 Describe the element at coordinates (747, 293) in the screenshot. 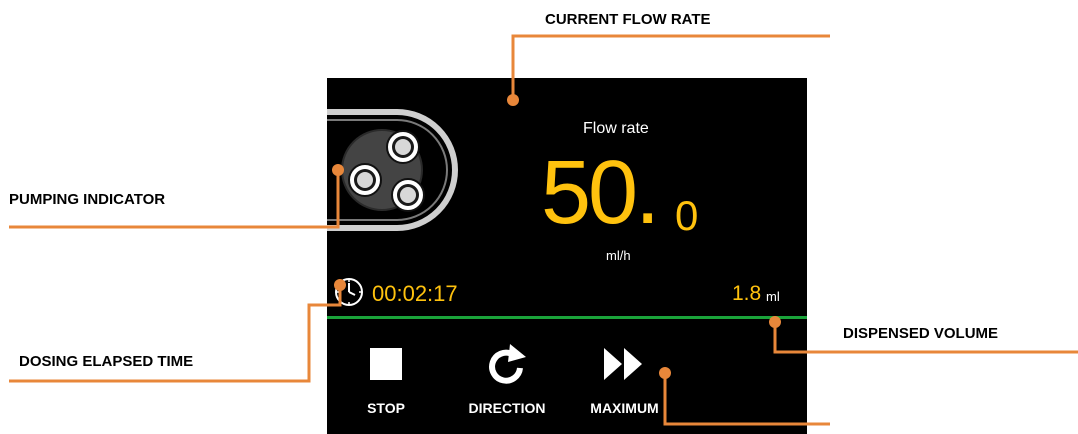

I see `dispensed-volume-value: 1.8` at that location.